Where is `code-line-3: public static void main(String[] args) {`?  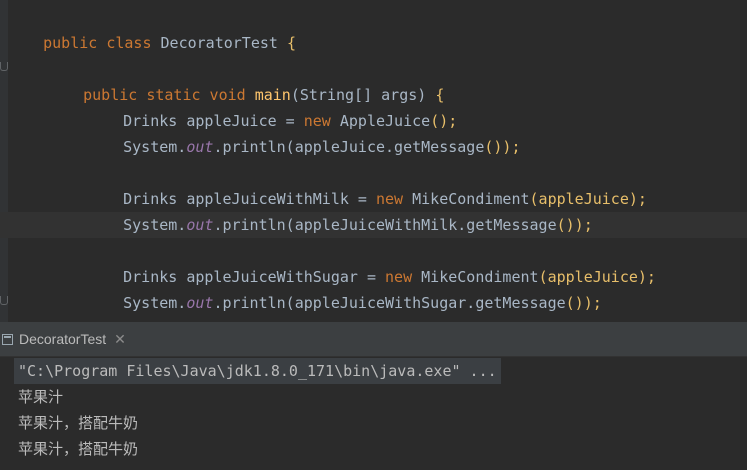 code-line-3: public static void main(String[] args) { is located at coordinates (245, 80).